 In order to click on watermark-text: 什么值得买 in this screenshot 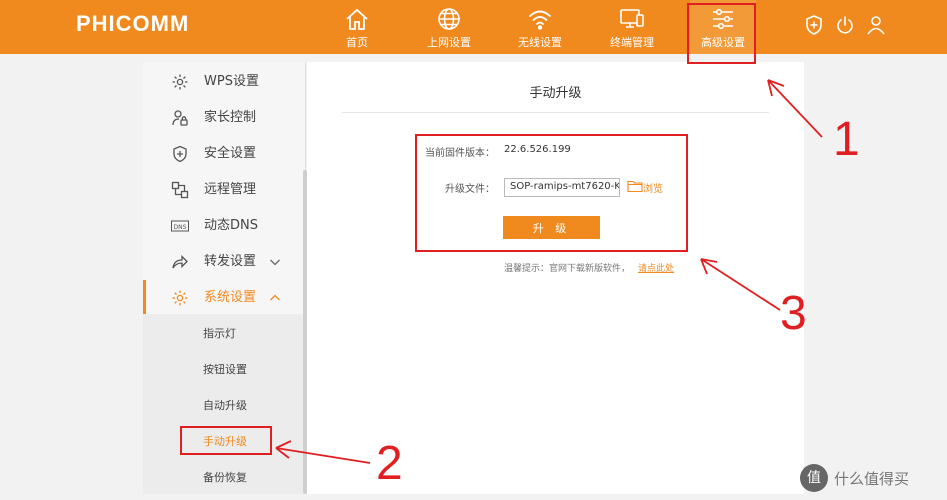, I will do `click(872, 479)`.